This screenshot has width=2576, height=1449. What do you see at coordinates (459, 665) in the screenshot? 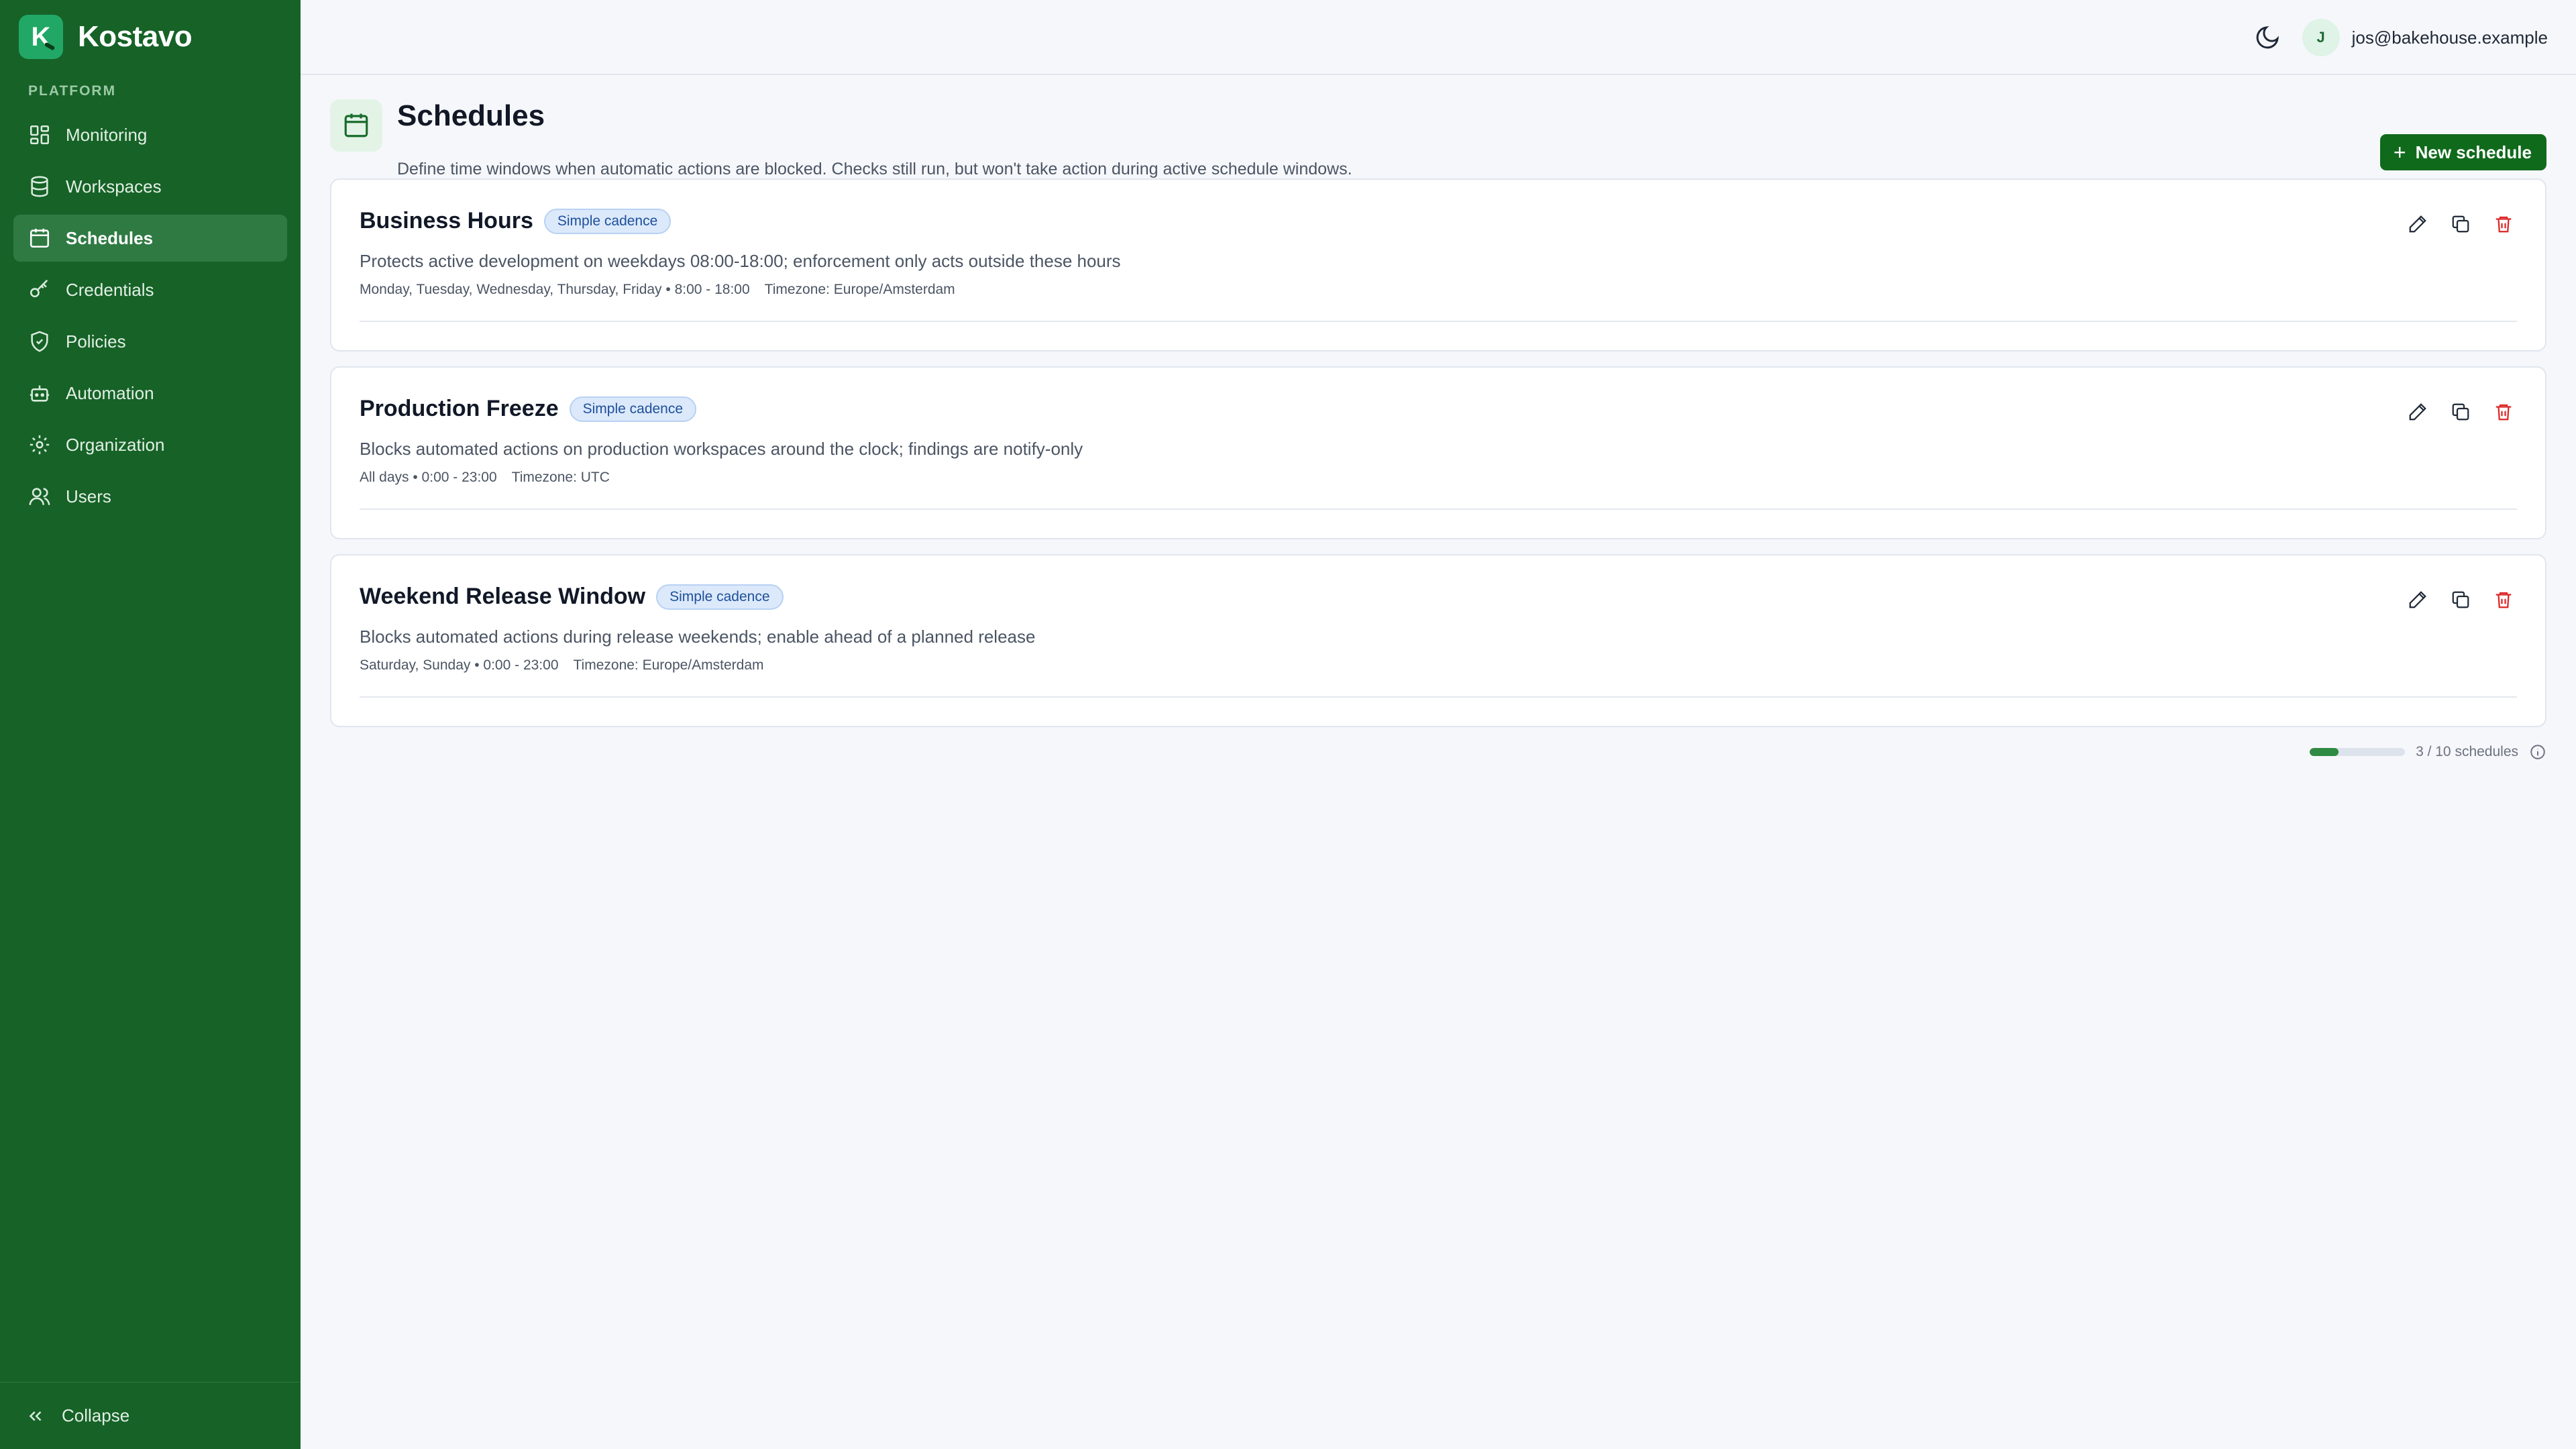
I see `schedule-when: Saturday, Sunday • 0:00 - 23:00` at bounding box center [459, 665].